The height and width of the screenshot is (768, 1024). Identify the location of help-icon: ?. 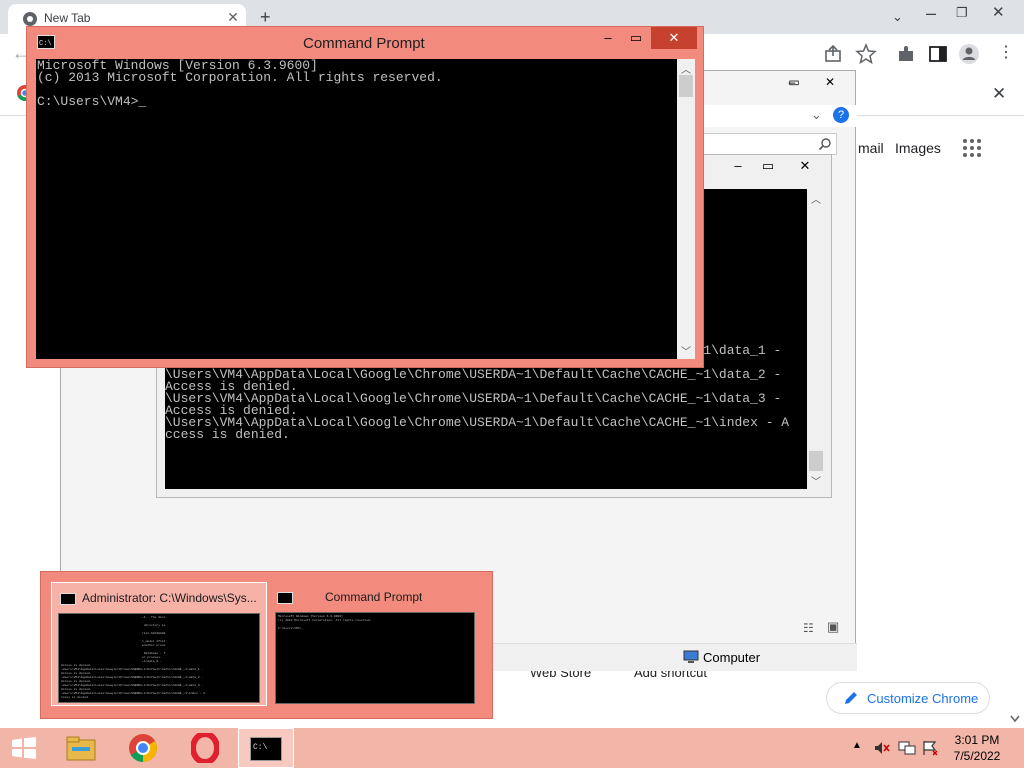
(841, 115).